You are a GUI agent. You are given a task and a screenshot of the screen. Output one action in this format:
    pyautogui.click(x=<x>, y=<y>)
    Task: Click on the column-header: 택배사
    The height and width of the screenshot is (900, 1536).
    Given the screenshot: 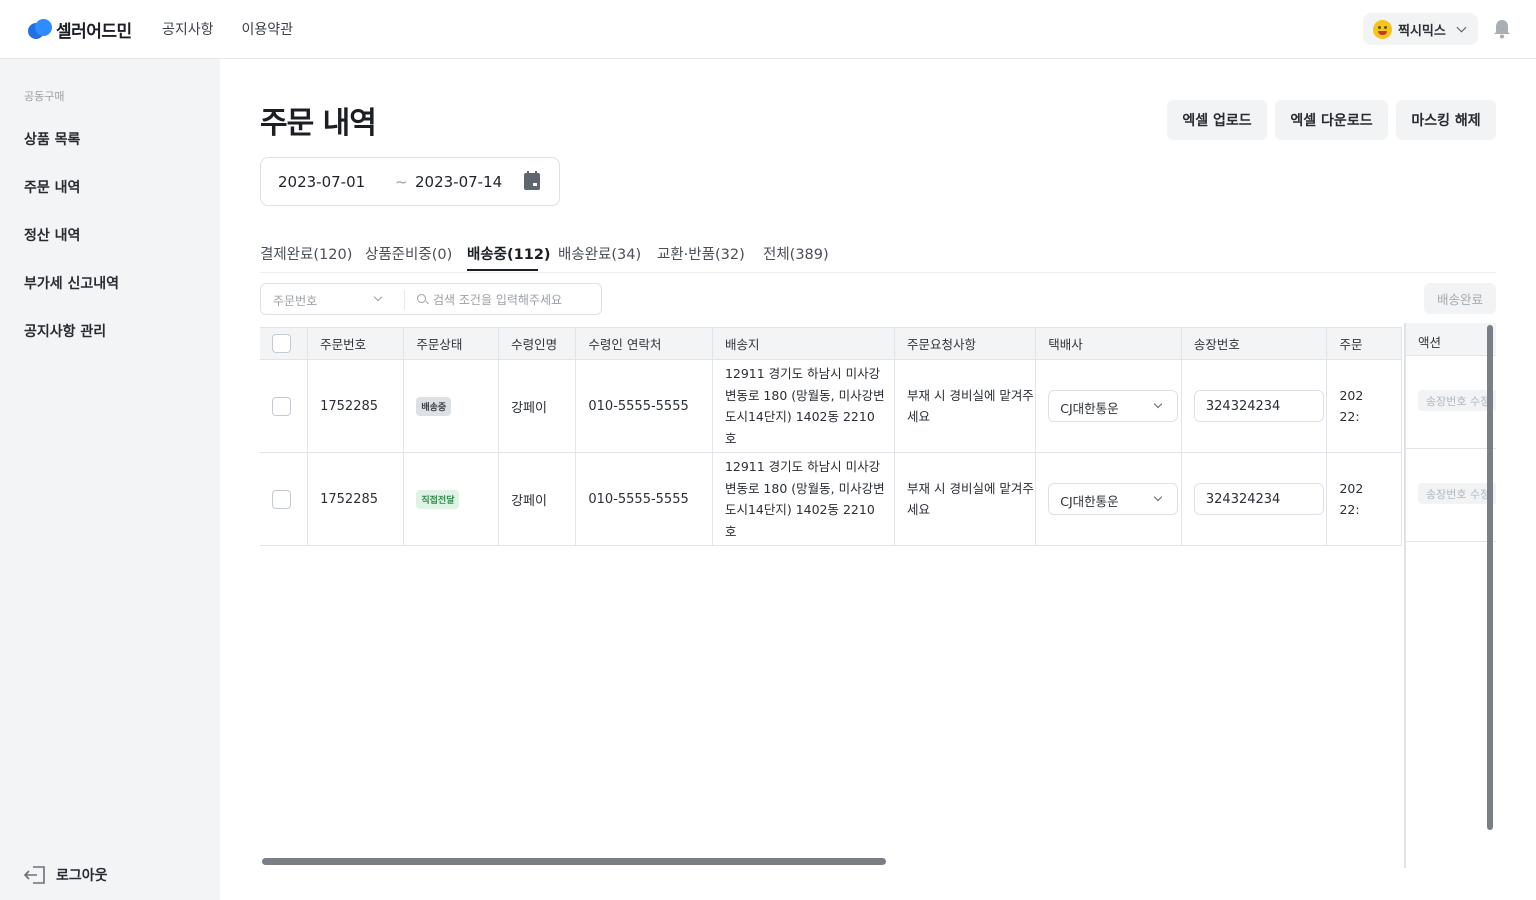 What is the action you would take?
    pyautogui.click(x=1108, y=343)
    